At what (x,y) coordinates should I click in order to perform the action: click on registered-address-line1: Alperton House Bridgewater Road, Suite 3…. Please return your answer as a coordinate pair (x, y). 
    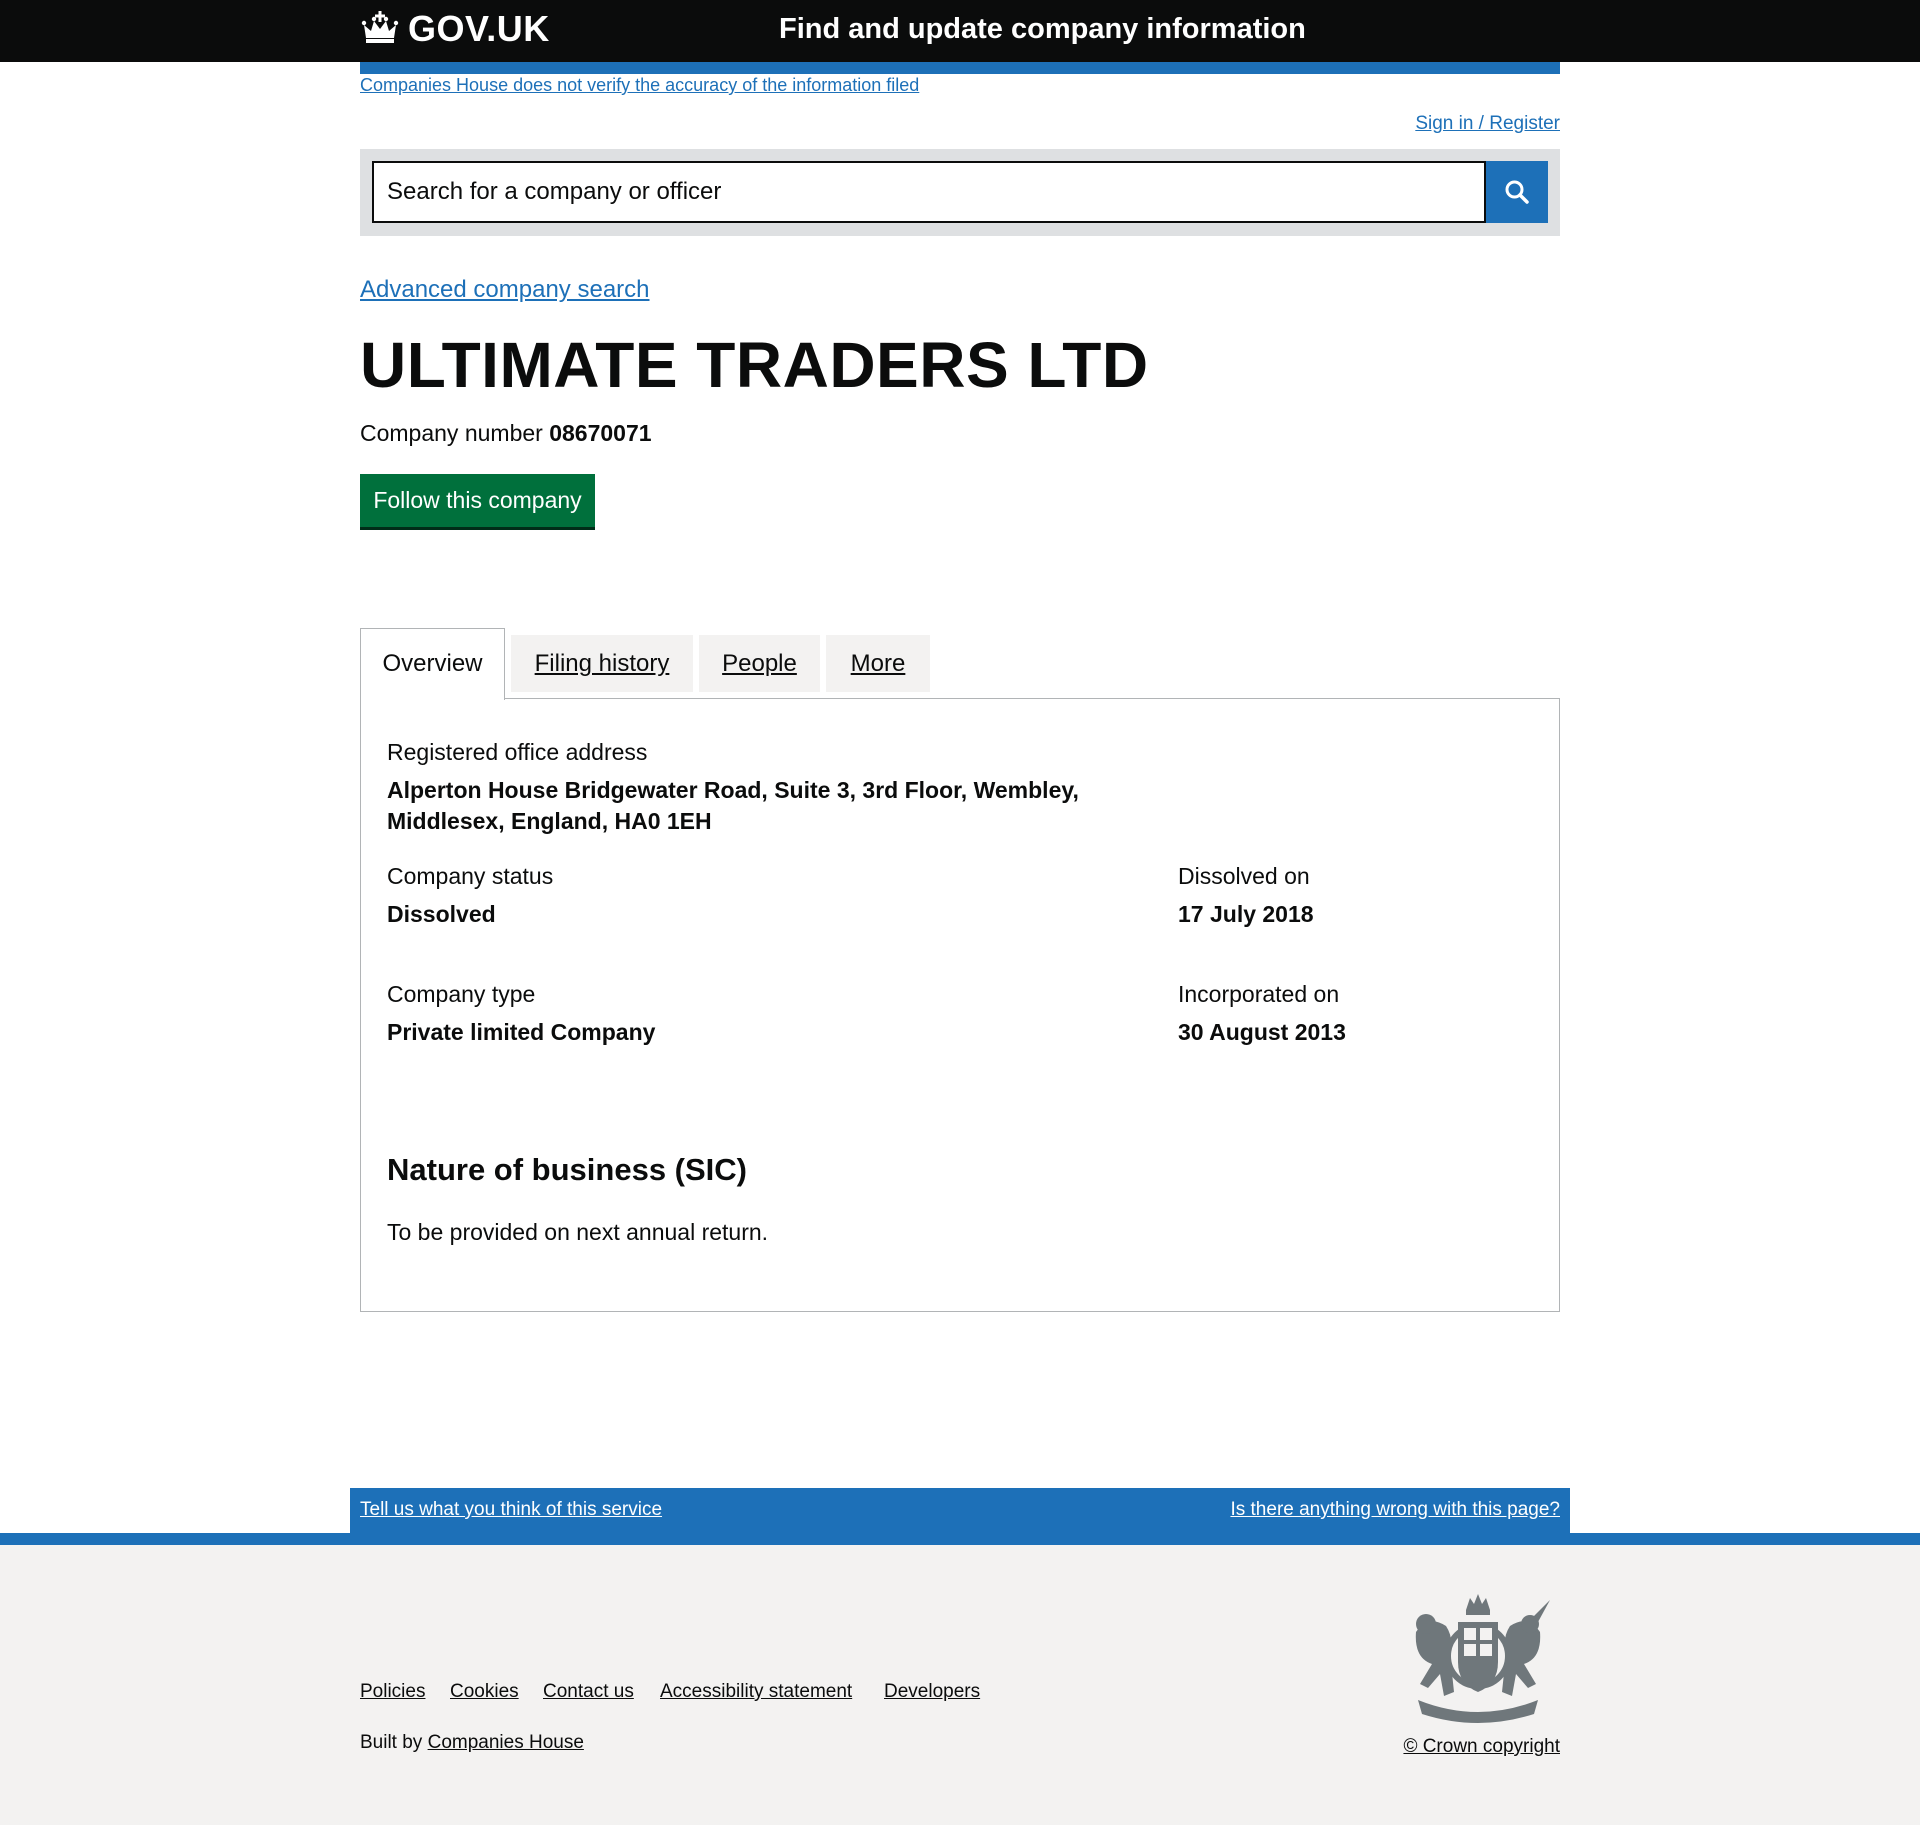
    Looking at the image, I should click on (733, 790).